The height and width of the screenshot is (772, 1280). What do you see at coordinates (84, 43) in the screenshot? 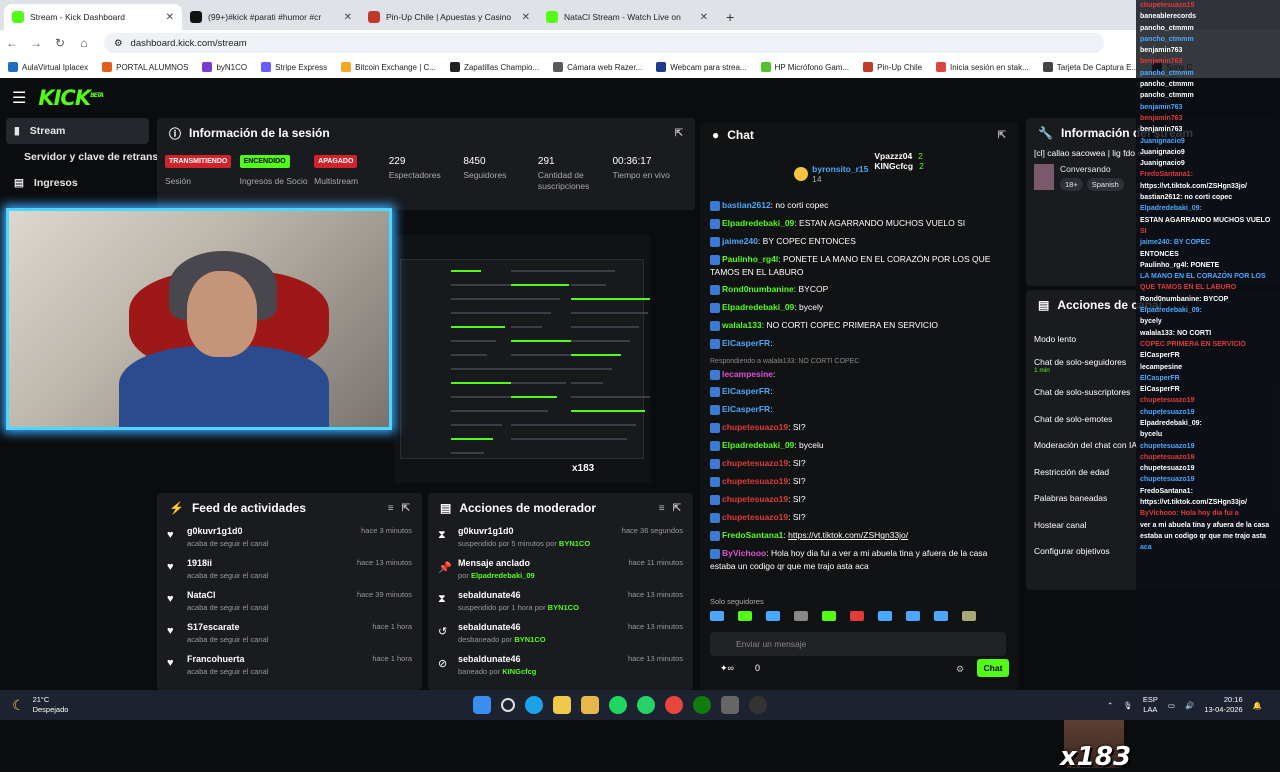
I see `home-icon: ⌂` at bounding box center [84, 43].